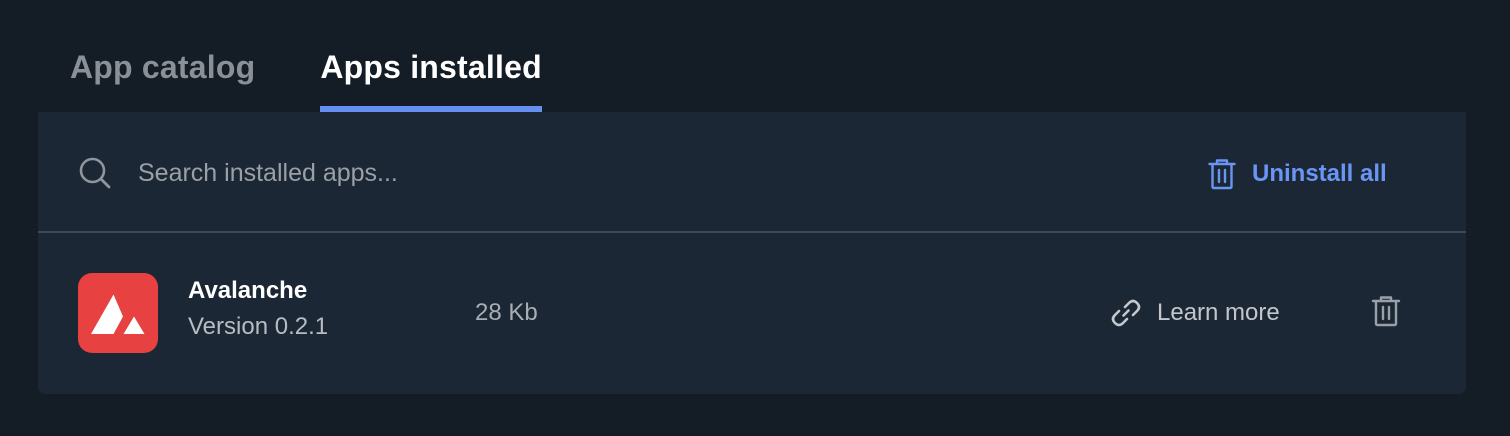 Image resolution: width=1510 pixels, height=436 pixels. Describe the element at coordinates (95, 173) in the screenshot. I see `search-icon` at that location.